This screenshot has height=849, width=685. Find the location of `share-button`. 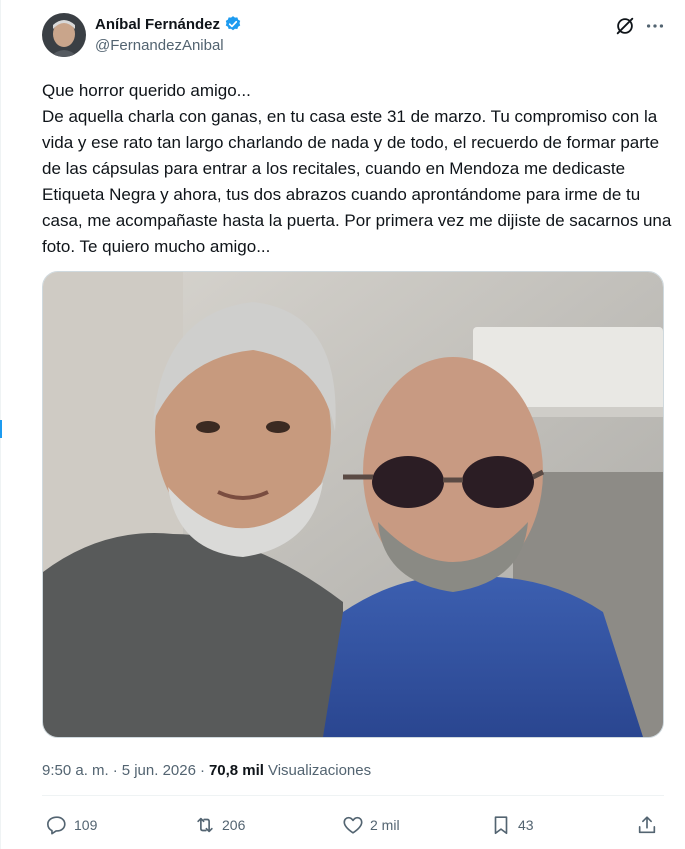

share-button is located at coordinates (647, 825).